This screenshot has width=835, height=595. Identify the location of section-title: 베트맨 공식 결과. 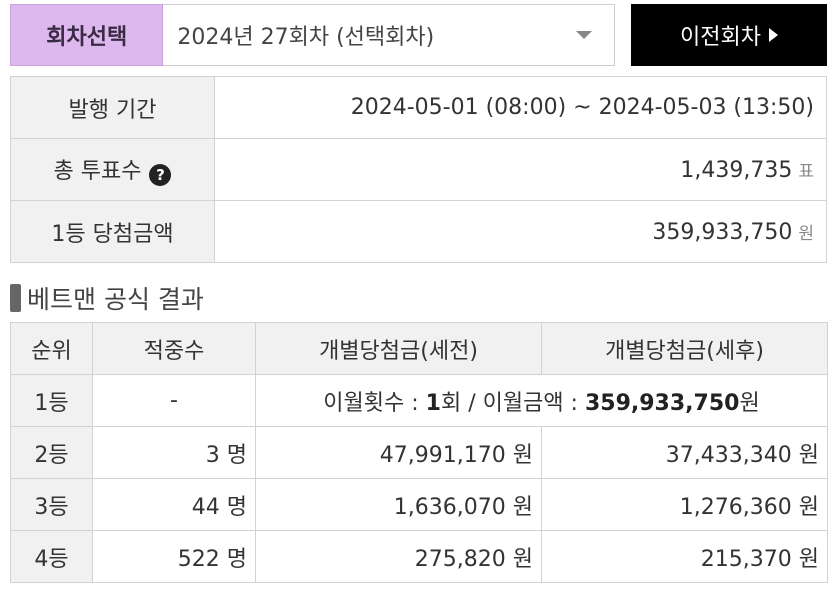
(115, 299).